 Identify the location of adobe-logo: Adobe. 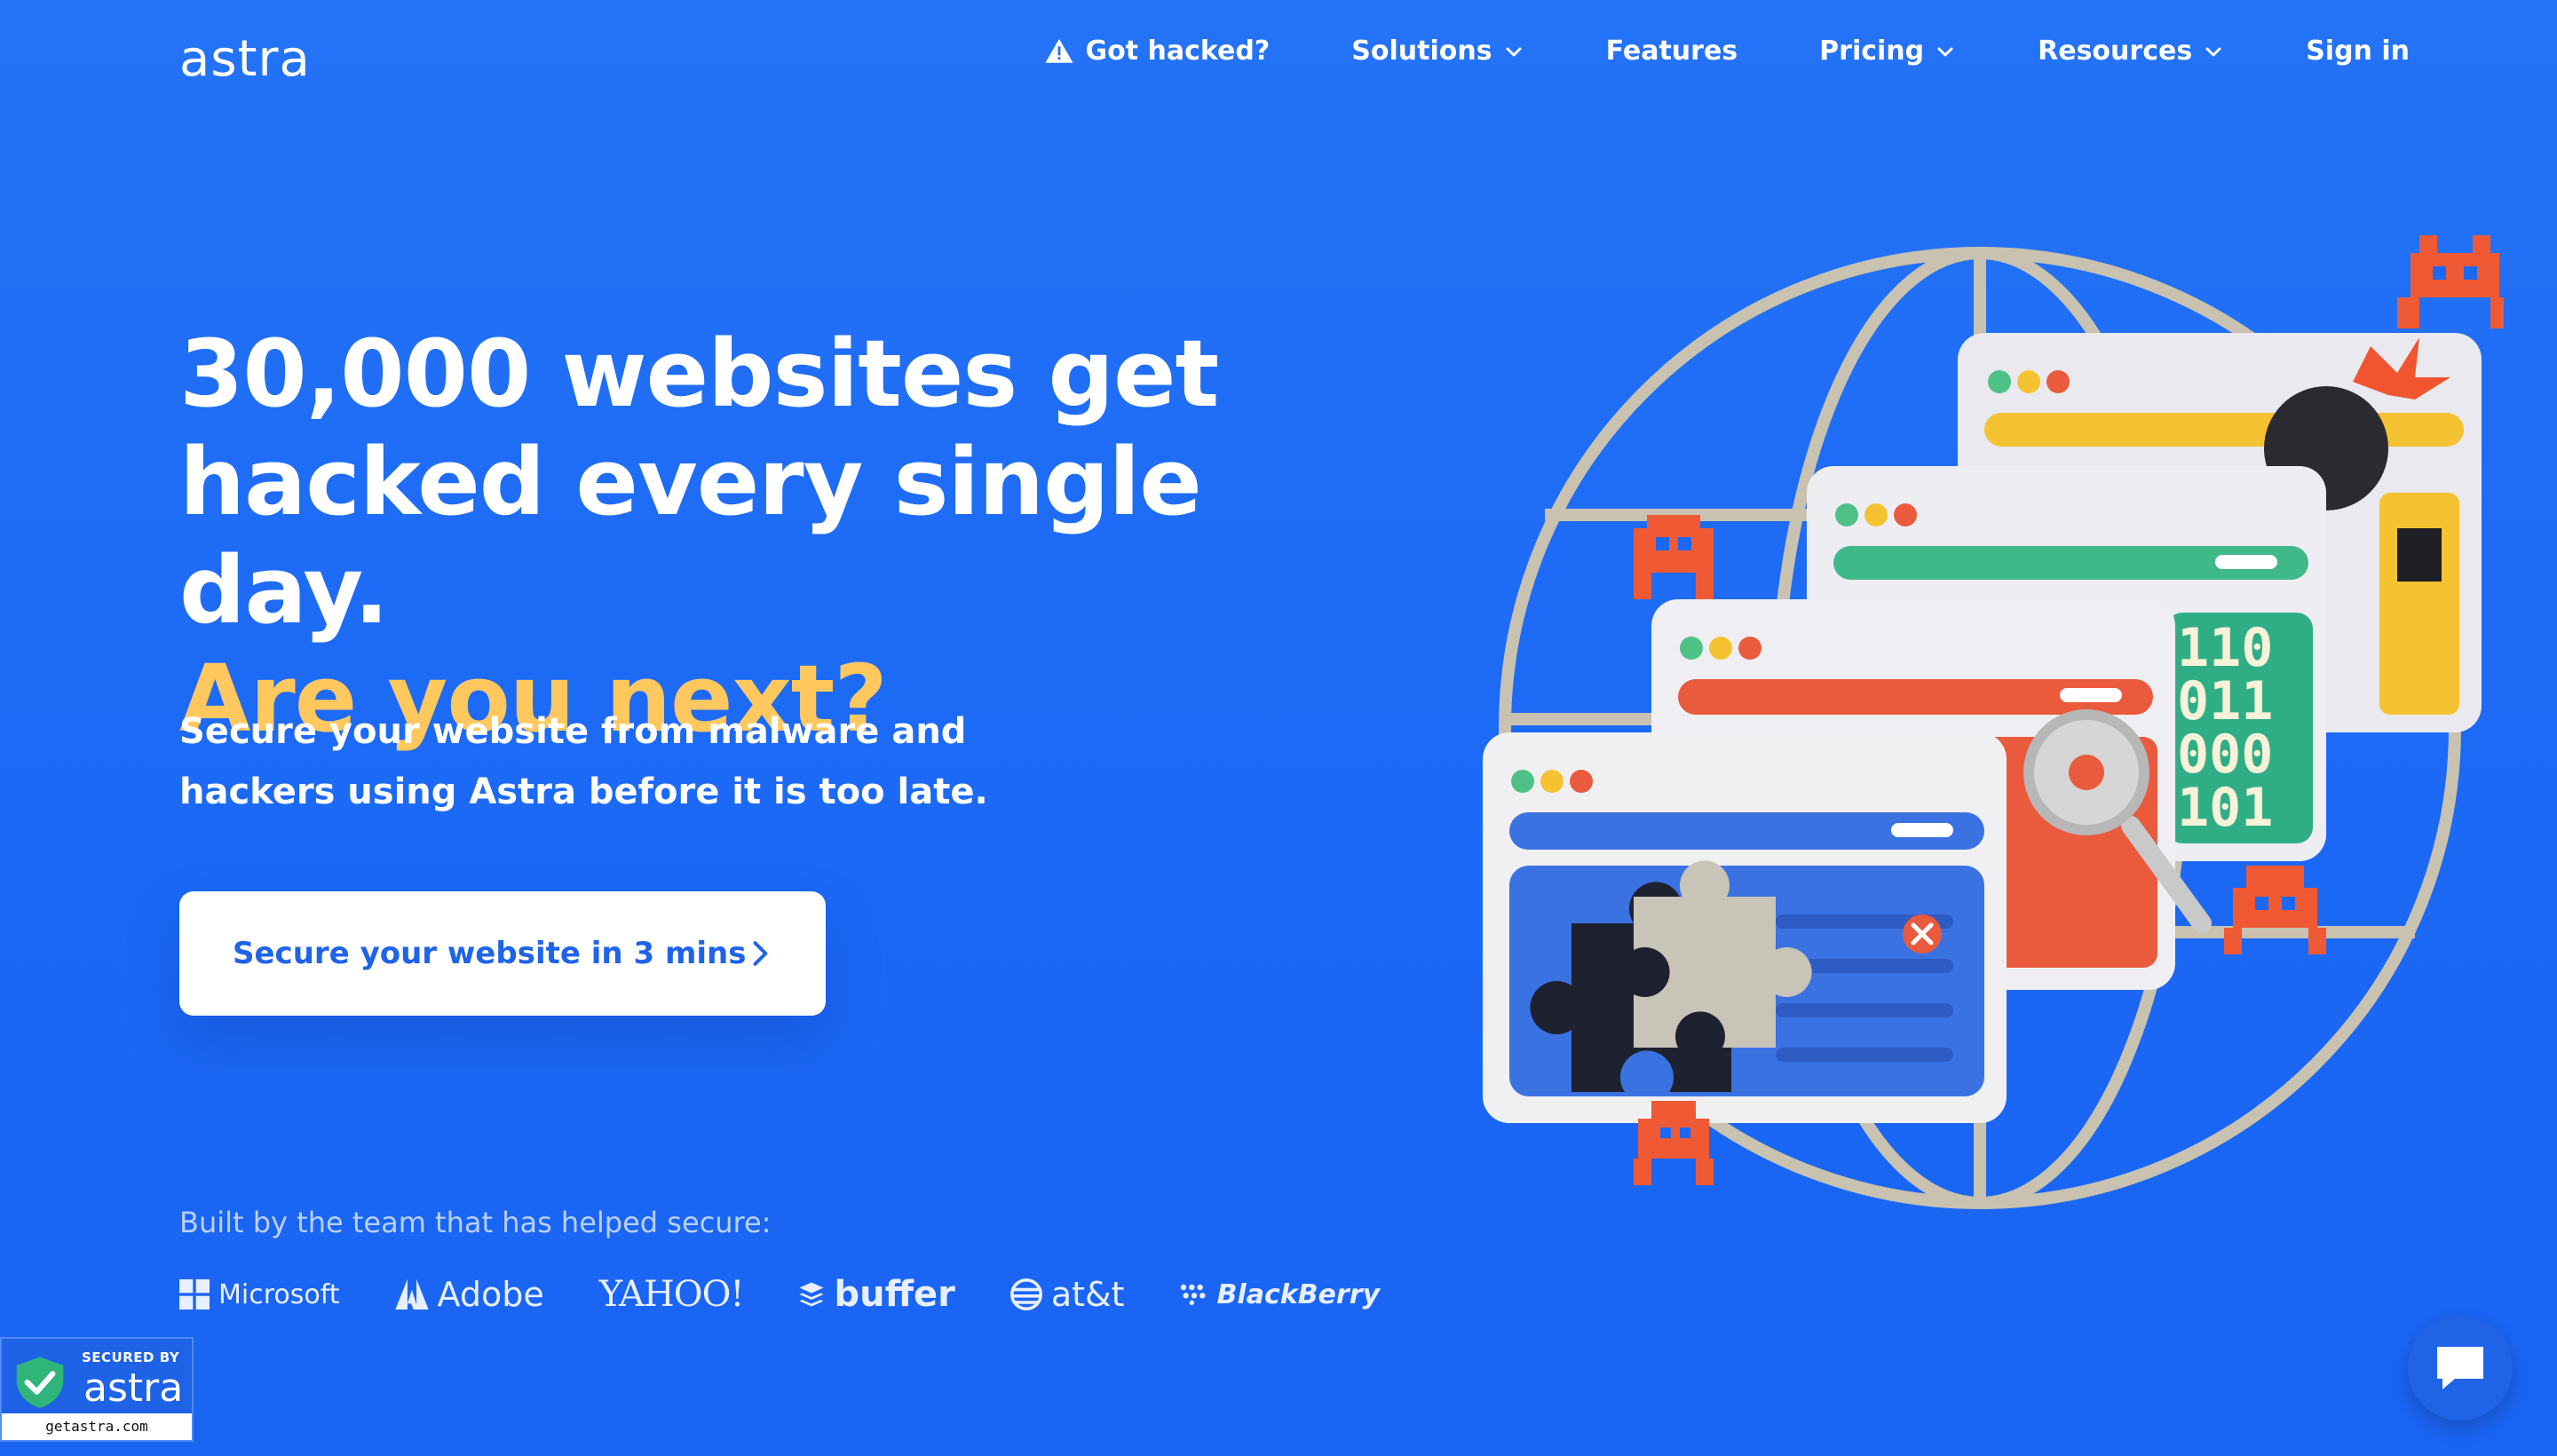
(469, 1294).